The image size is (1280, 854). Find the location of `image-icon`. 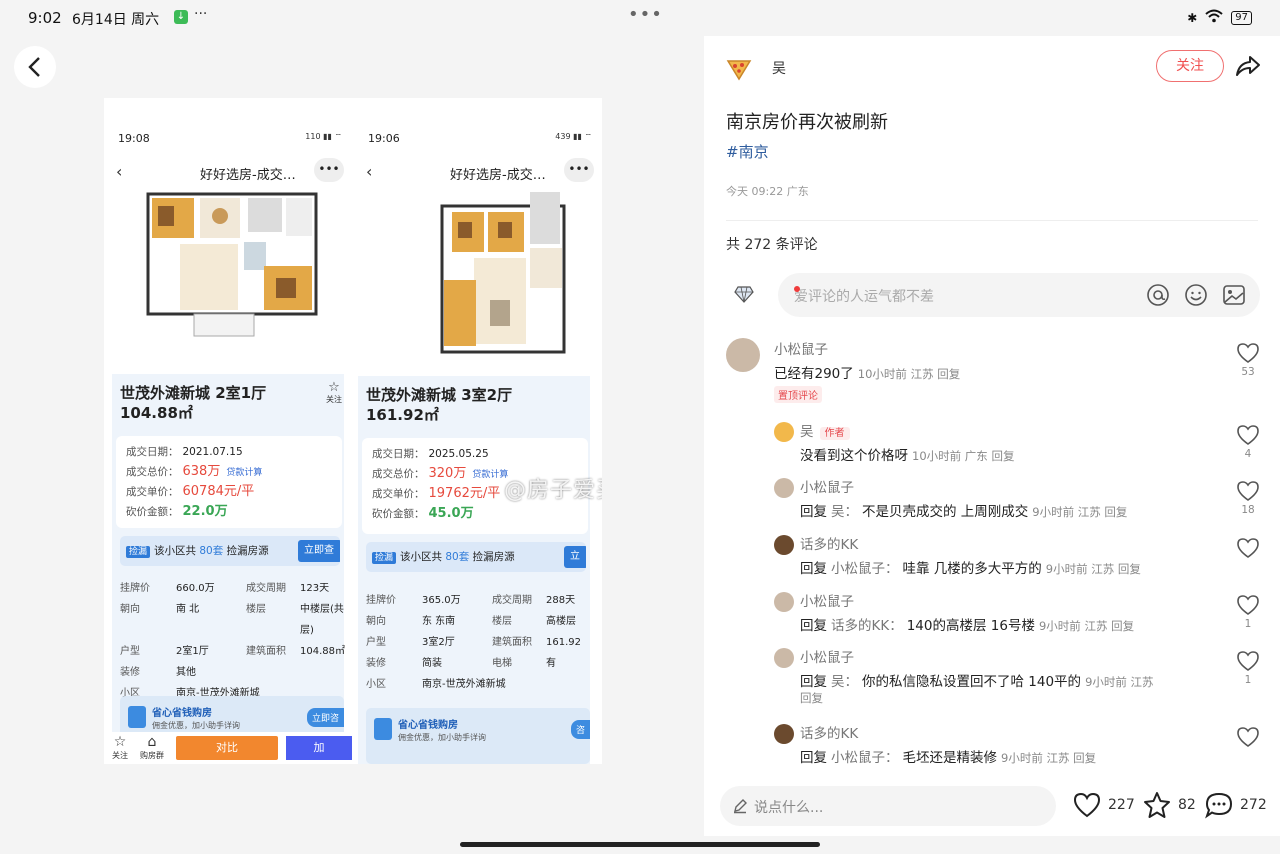

image-icon is located at coordinates (1234, 295).